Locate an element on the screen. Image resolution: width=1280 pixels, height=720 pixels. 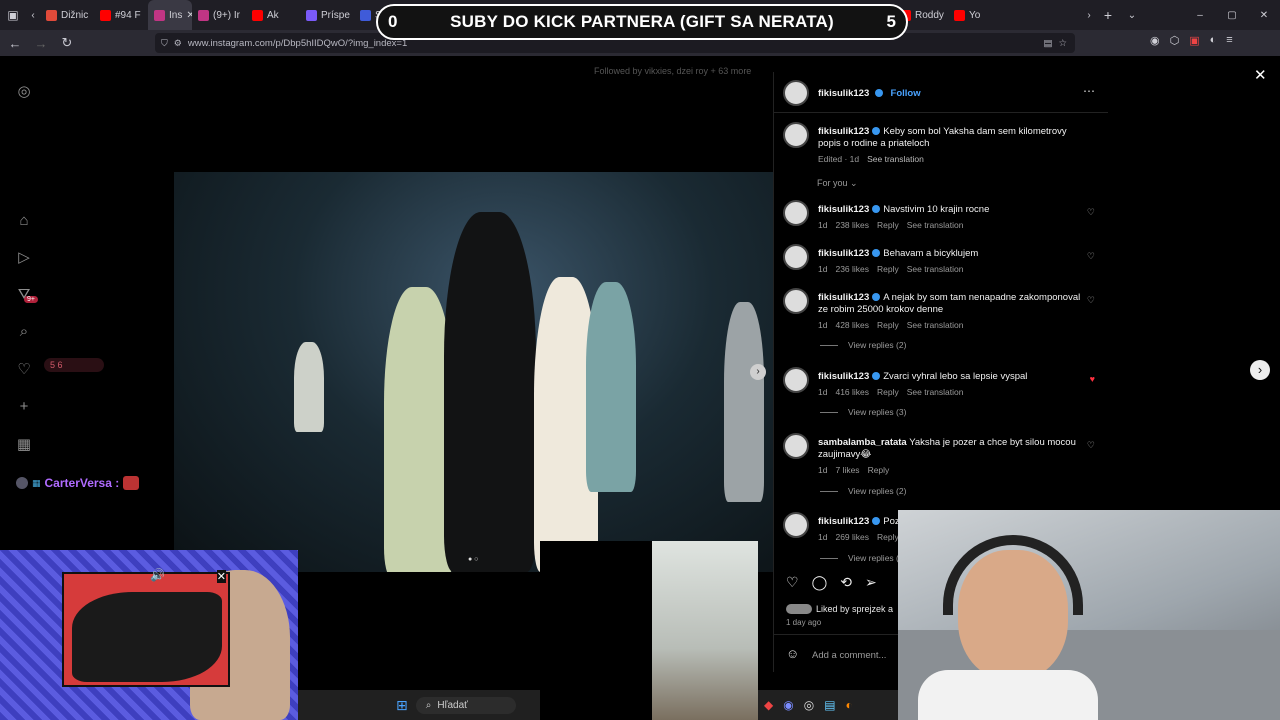
popup-close-icon: ✕ is located at coordinates (221, 576).